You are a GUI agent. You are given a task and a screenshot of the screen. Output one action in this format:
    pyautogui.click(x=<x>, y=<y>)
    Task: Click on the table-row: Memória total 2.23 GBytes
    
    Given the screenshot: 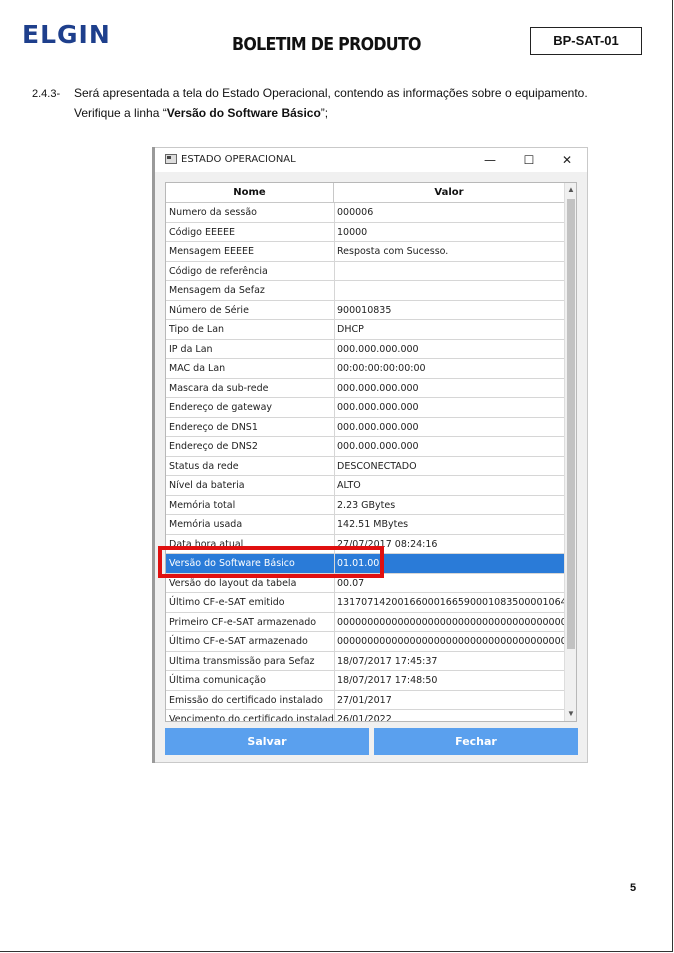 What is the action you would take?
    pyautogui.click(x=365, y=505)
    